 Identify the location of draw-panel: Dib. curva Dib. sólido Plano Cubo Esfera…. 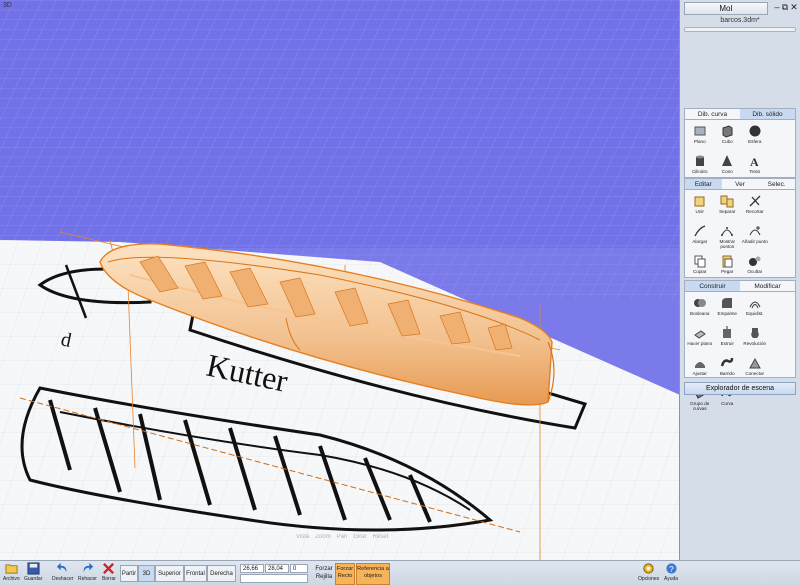
(740, 143).